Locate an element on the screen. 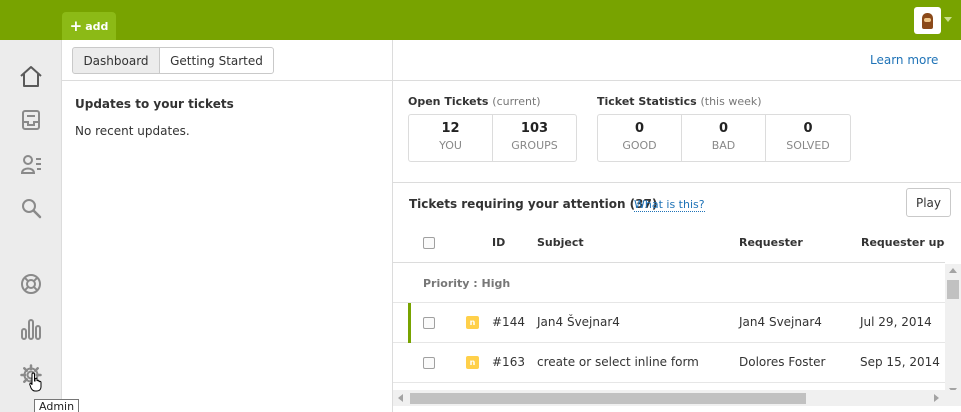 The image size is (961, 412). add-button-label: add is located at coordinates (97, 26).